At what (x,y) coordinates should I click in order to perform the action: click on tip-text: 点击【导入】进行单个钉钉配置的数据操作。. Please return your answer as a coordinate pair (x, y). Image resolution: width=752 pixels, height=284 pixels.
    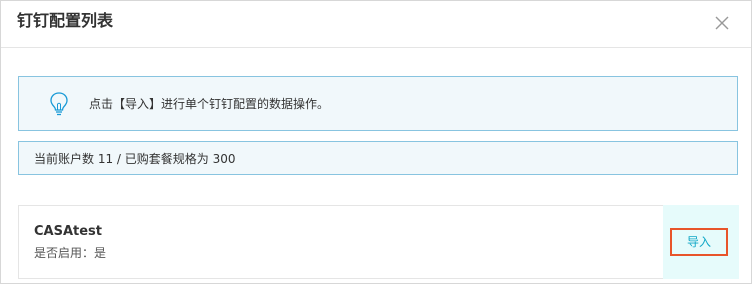
    Looking at the image, I should click on (209, 104).